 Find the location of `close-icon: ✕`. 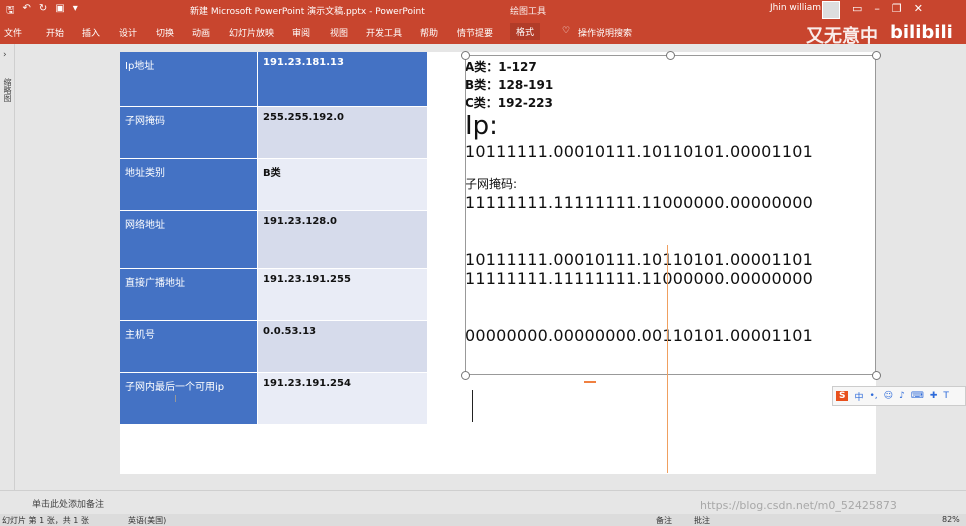

close-icon: ✕ is located at coordinates (918, 8).